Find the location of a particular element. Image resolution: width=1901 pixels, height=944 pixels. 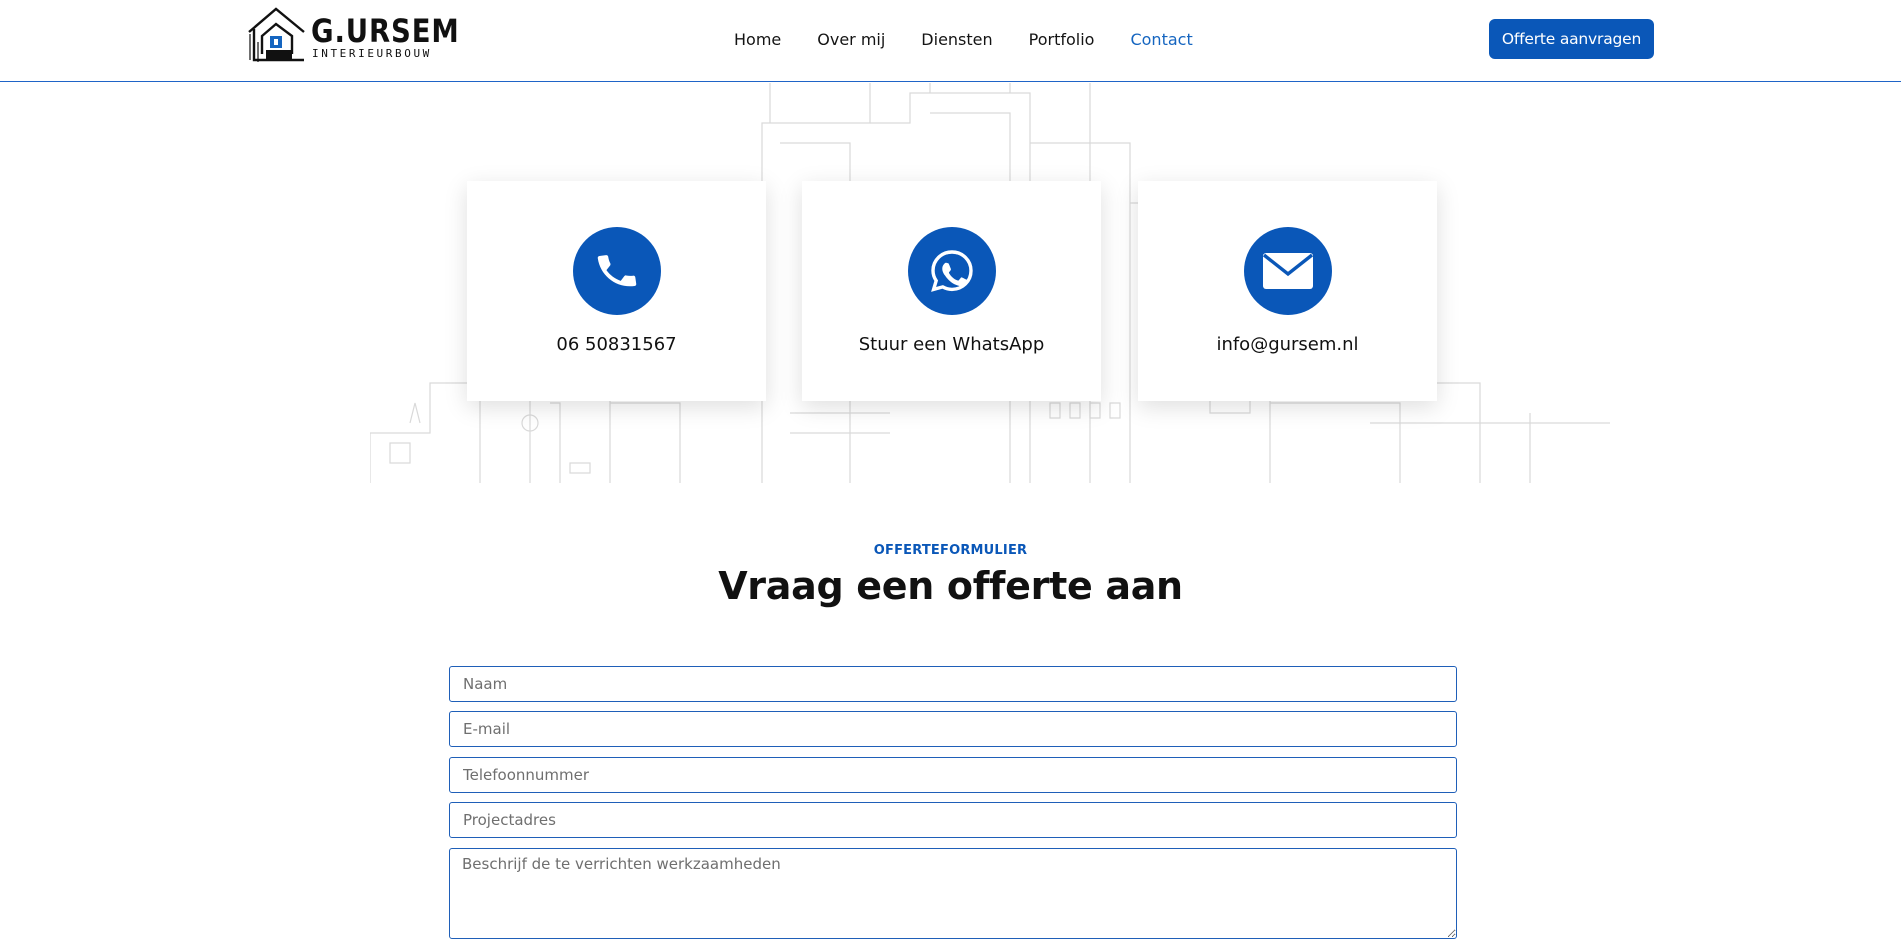

house-logo-icon is located at coordinates (276, 34).